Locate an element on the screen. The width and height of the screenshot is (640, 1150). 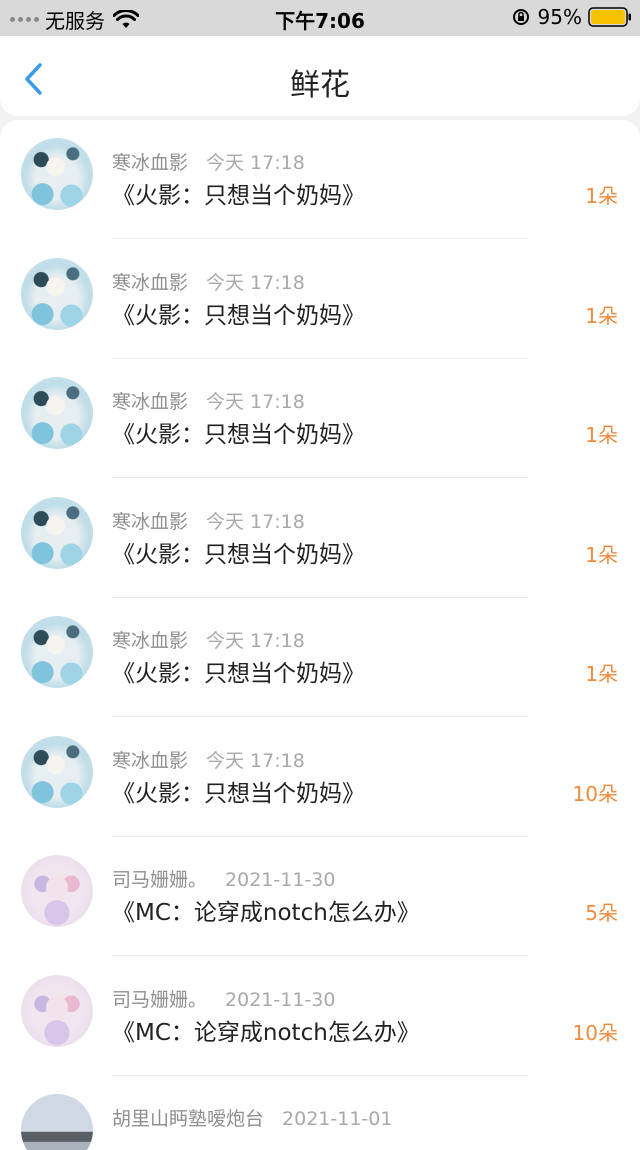
flower-row: 司马姗姗。 2021-11-30 《MC：论穿成notch怎么办》 5朵 is located at coordinates (320, 896).